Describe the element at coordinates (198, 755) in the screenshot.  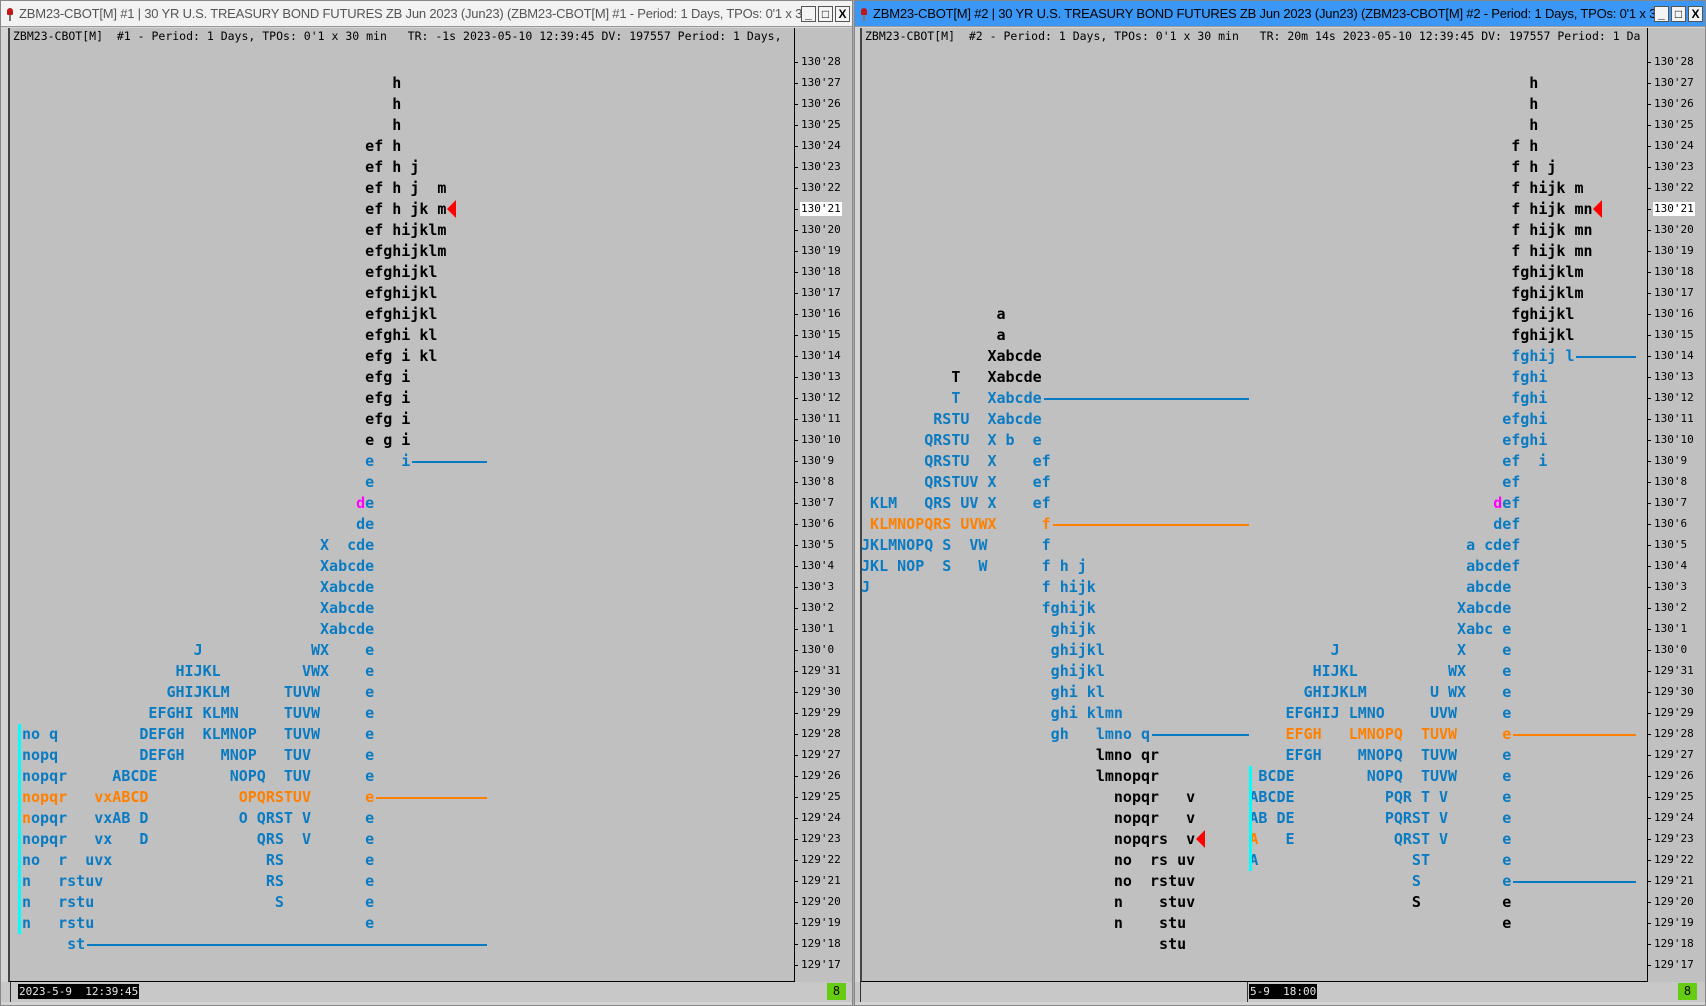
I see `tpo-row: nopq DEFGH MNOP TUV e` at that location.